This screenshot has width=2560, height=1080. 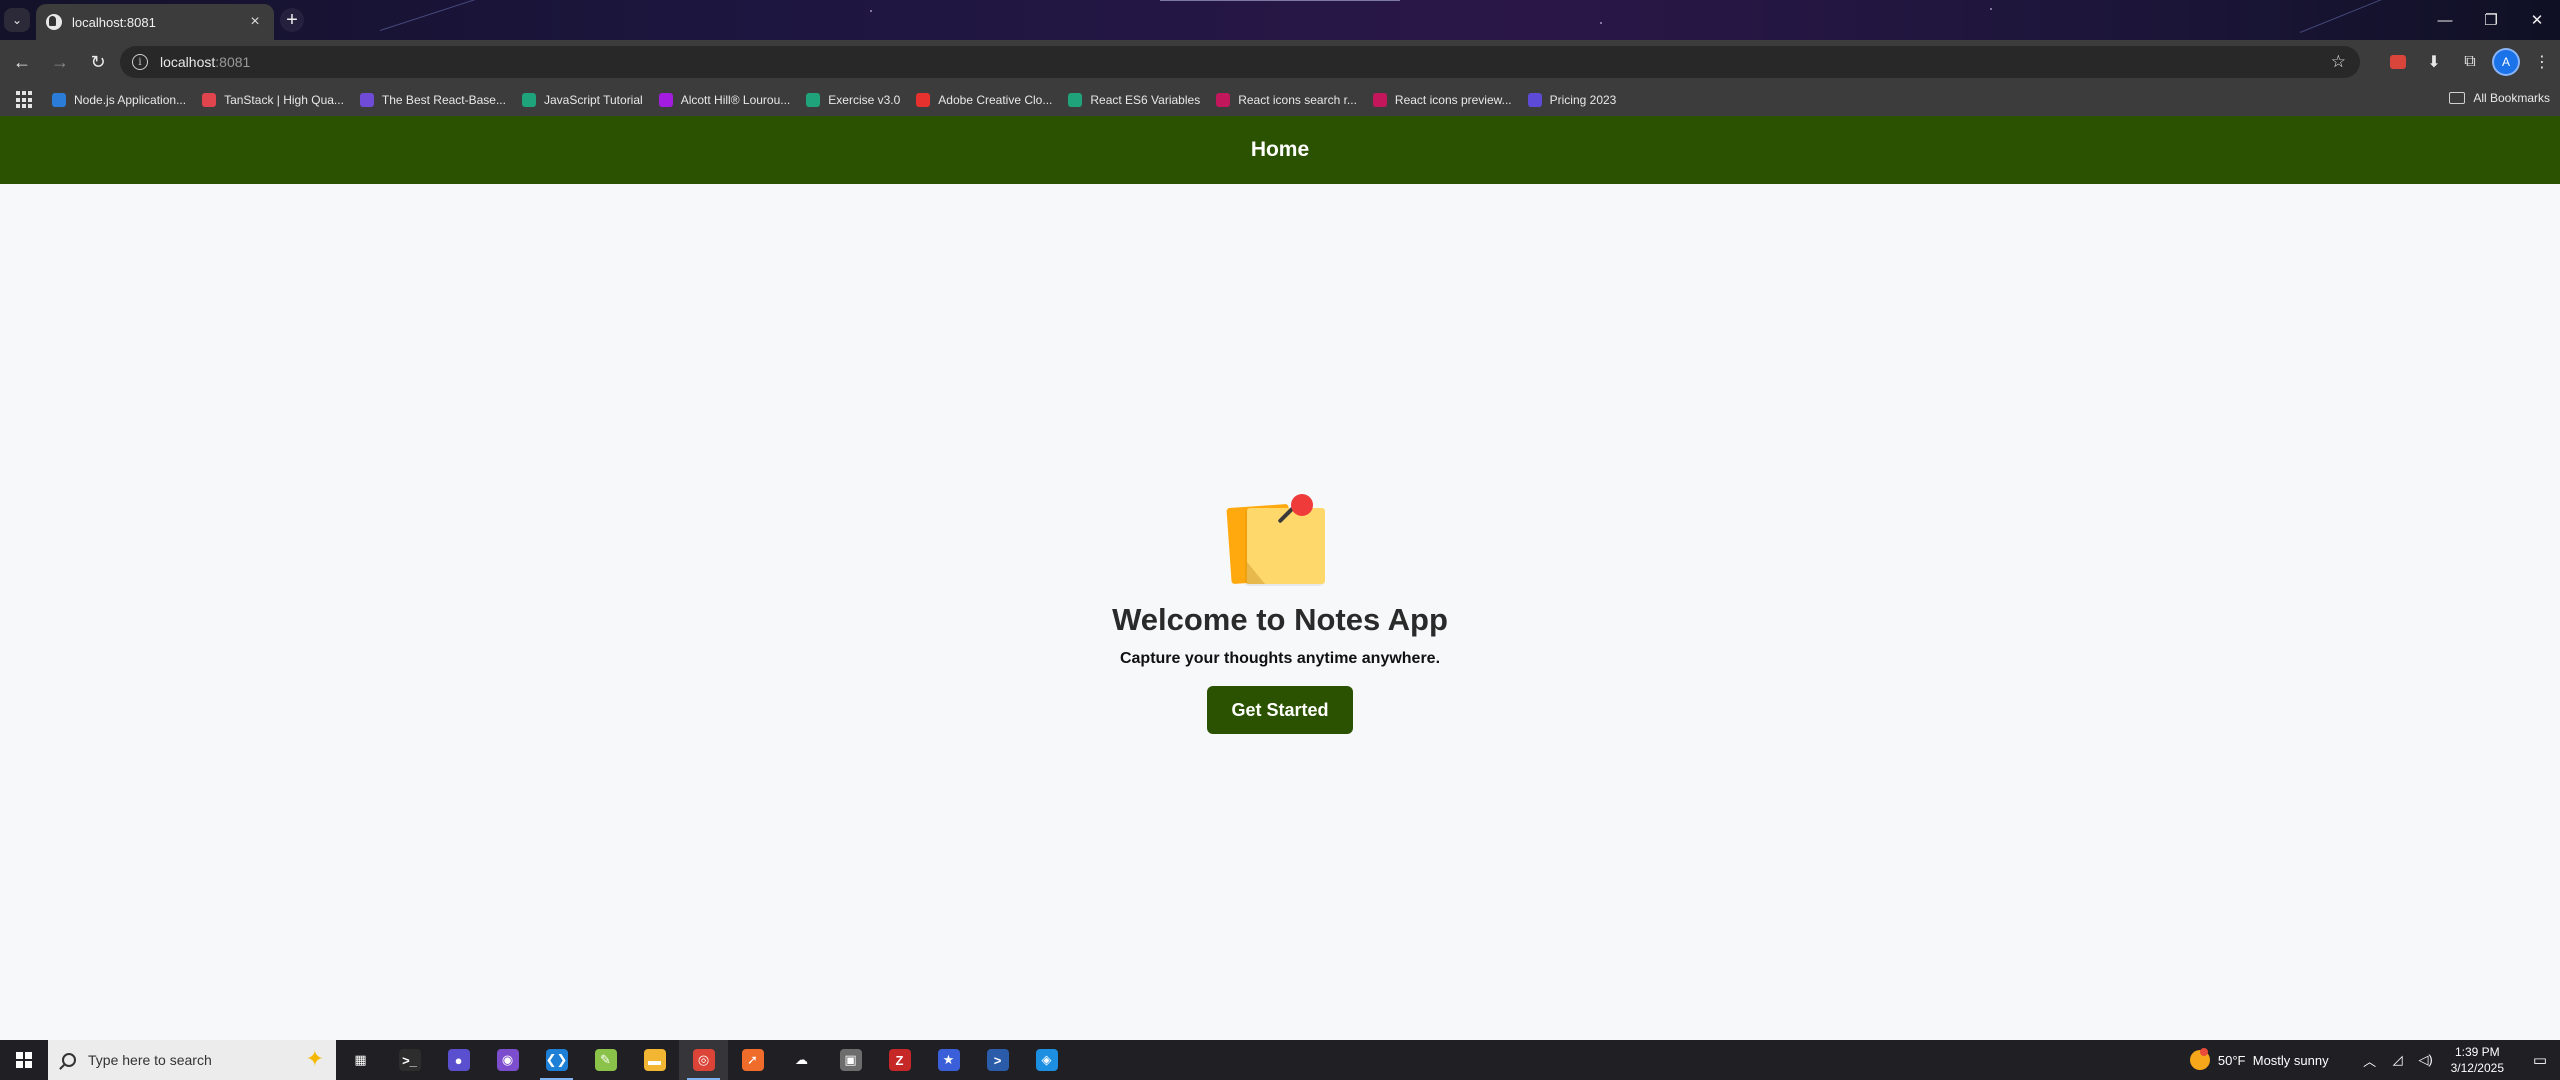 What do you see at coordinates (1583, 100) in the screenshot?
I see `bookmark-label: Pricing 2023` at bounding box center [1583, 100].